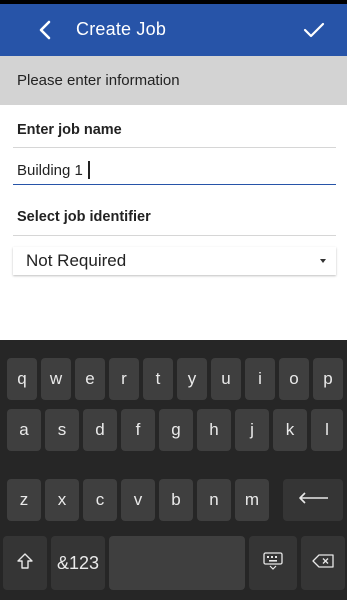  I want to click on key-b: b, so click(176, 500).